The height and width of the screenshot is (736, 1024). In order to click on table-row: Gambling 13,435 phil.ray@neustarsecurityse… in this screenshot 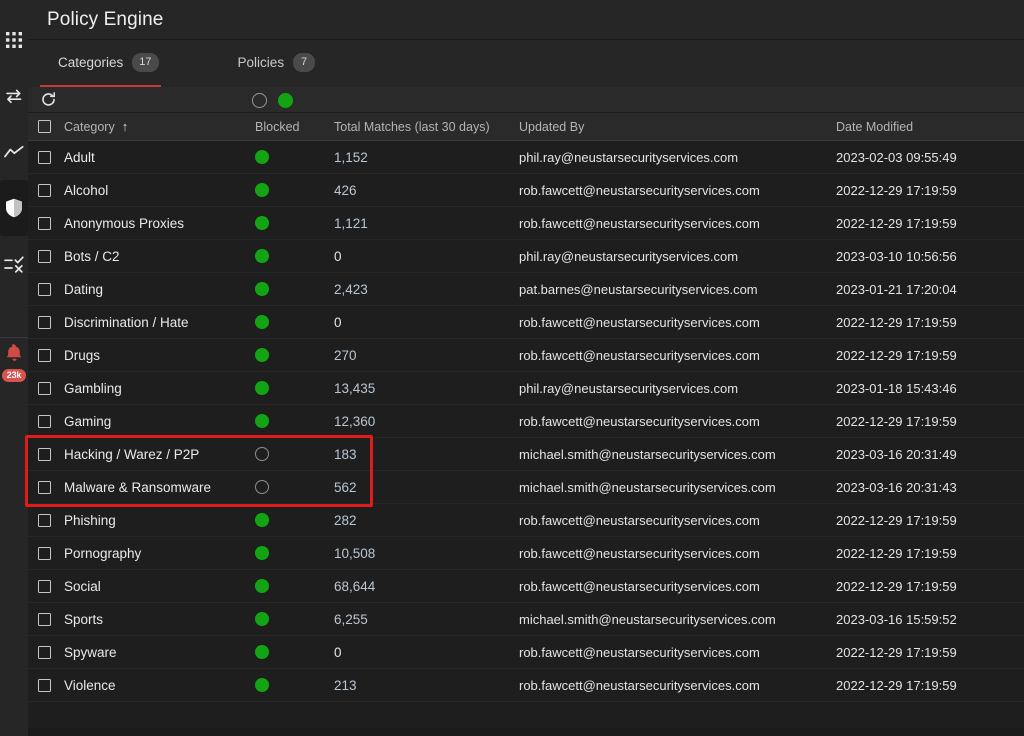, I will do `click(526, 388)`.